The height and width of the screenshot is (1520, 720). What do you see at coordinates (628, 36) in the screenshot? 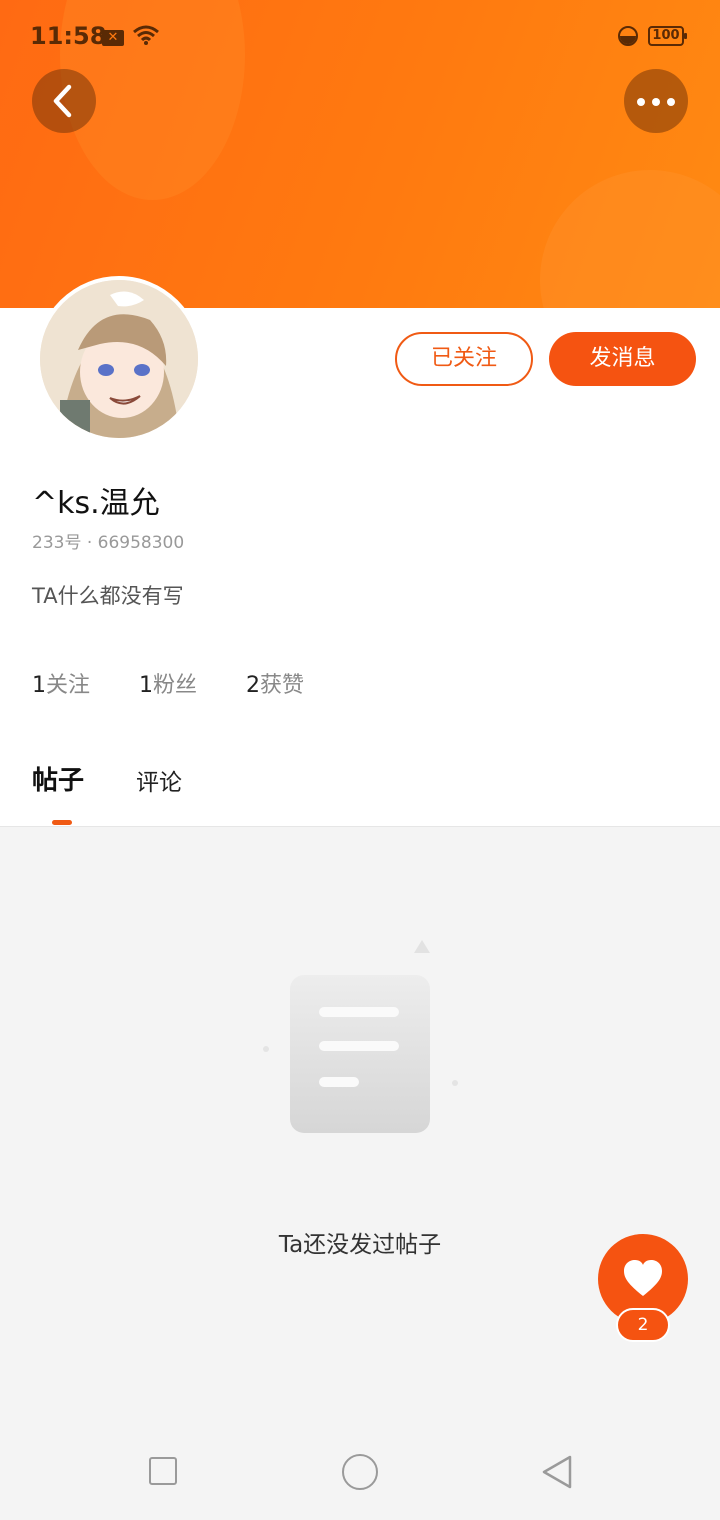
I see `data-saver-icon` at bounding box center [628, 36].